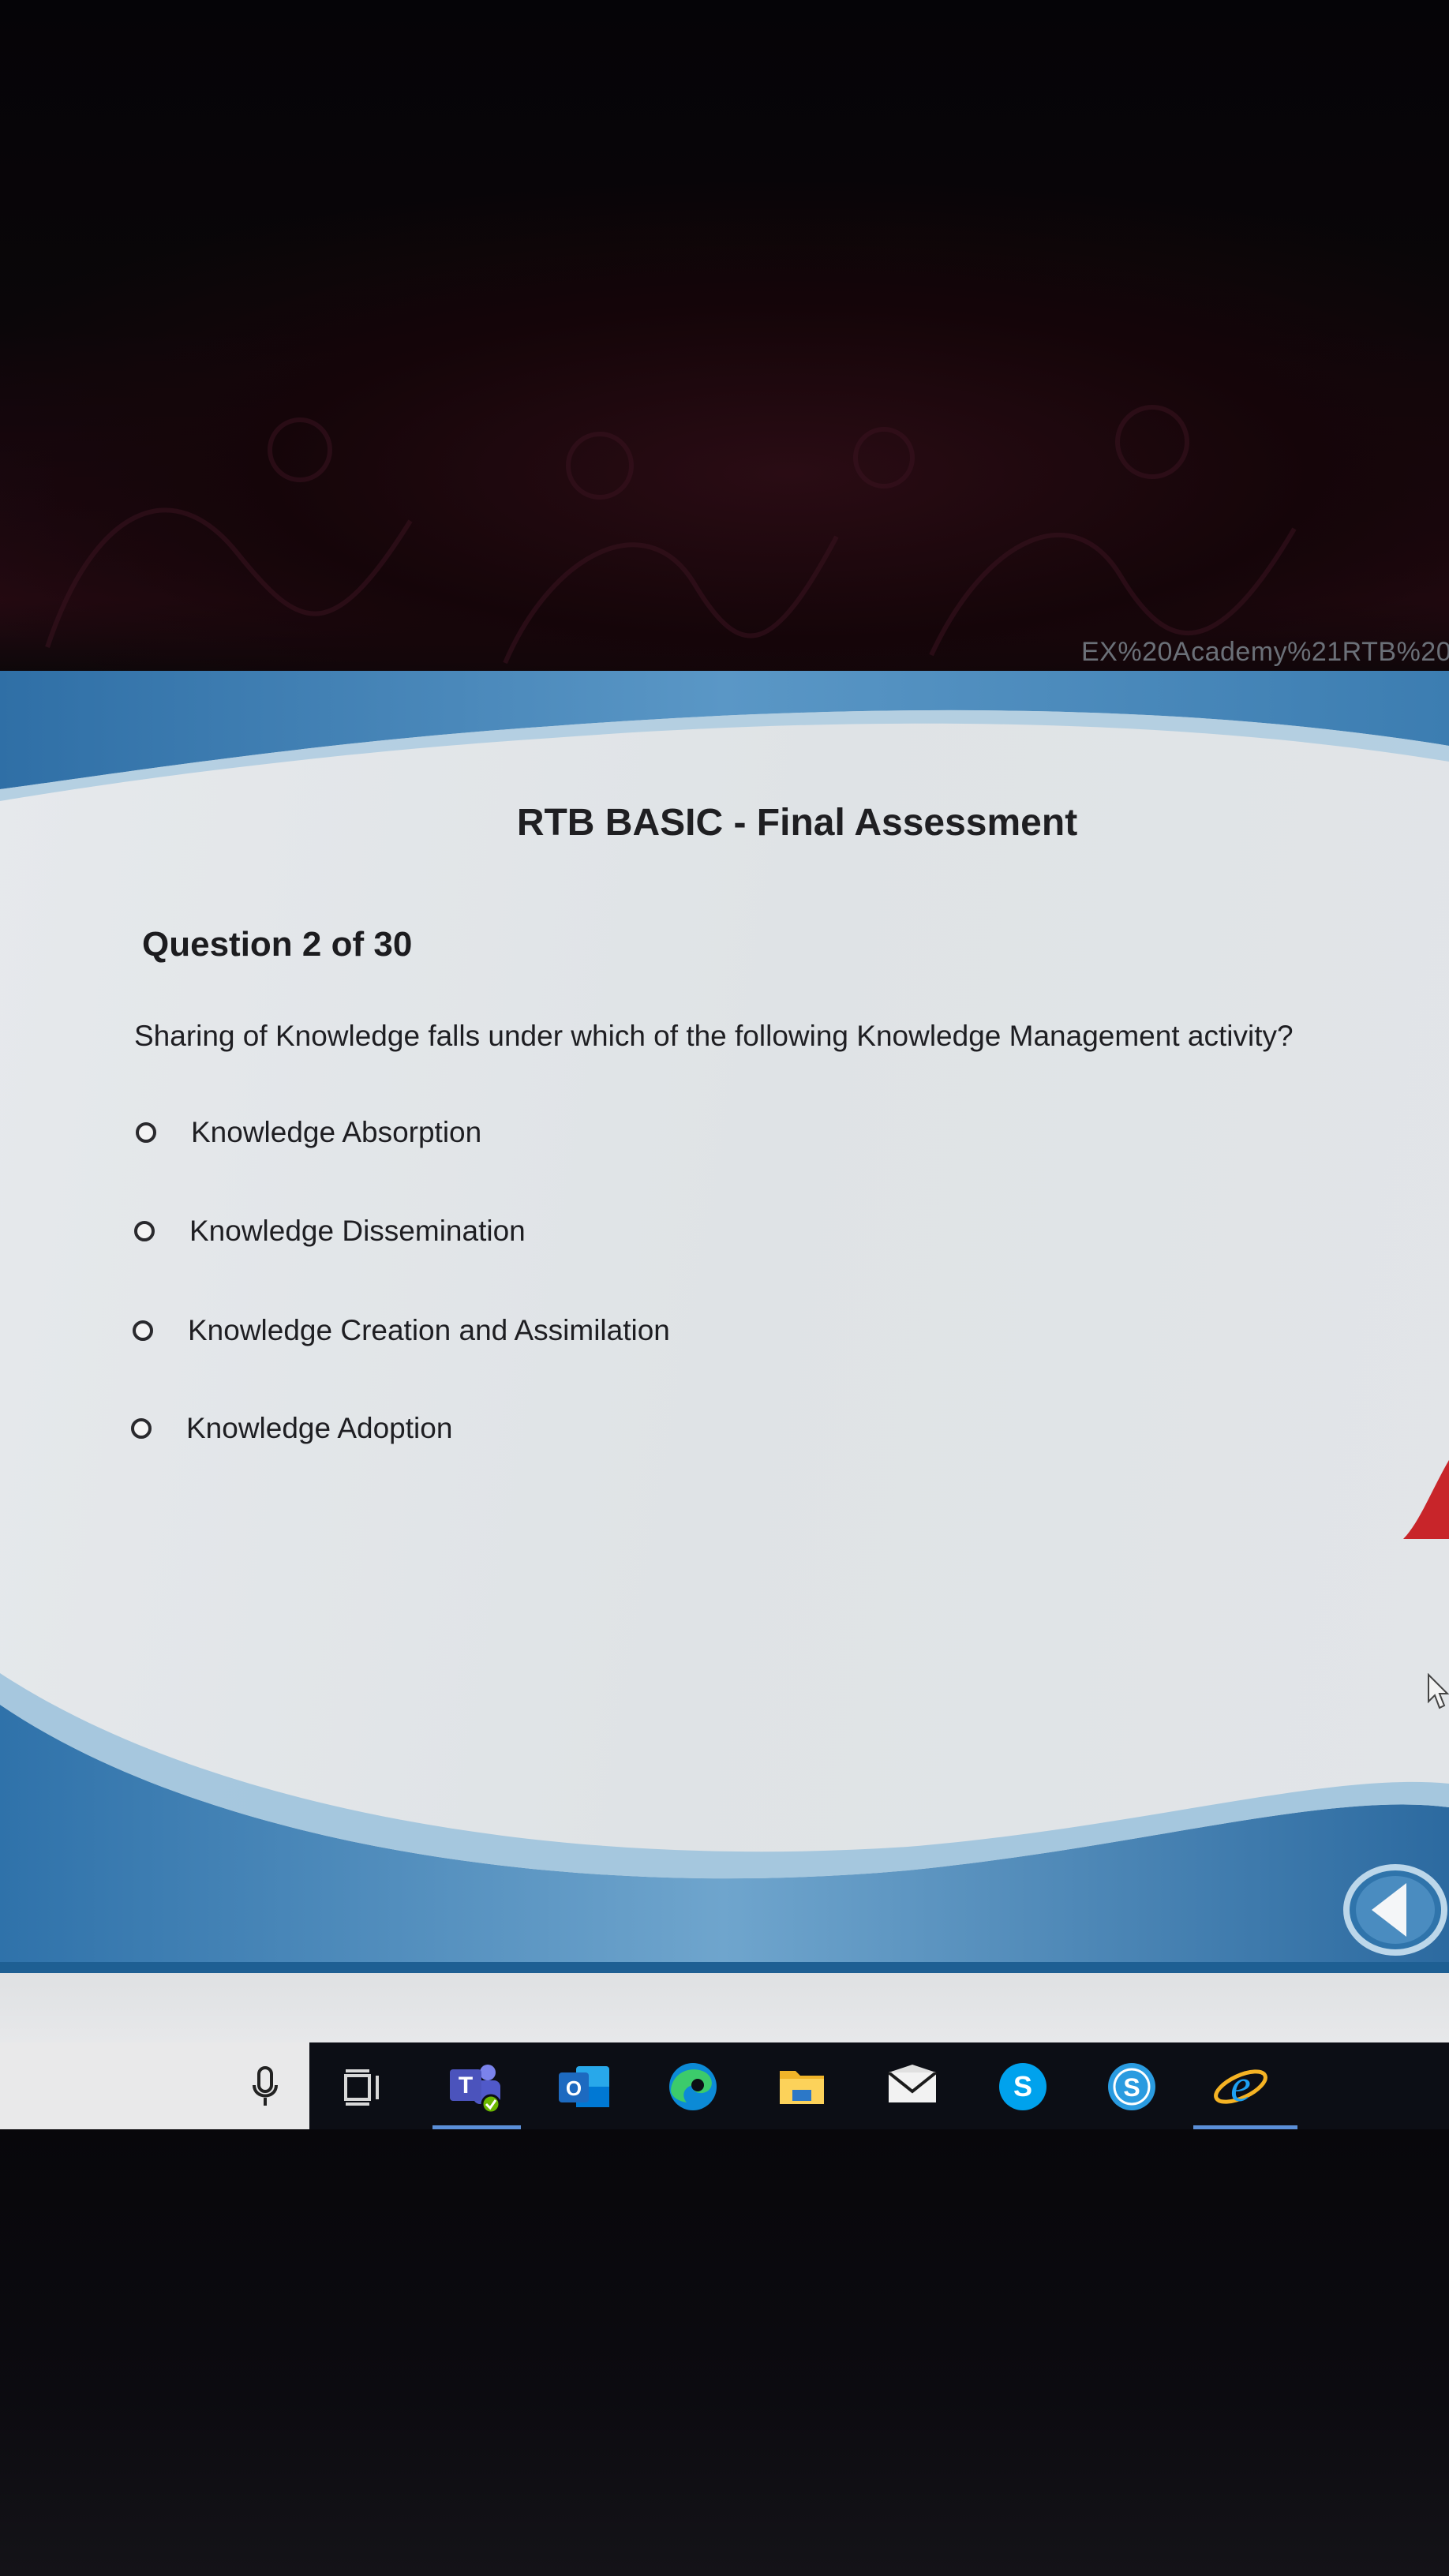 Image resolution: width=1449 pixels, height=2576 pixels. I want to click on question-number: Question 2 of 30, so click(277, 944).